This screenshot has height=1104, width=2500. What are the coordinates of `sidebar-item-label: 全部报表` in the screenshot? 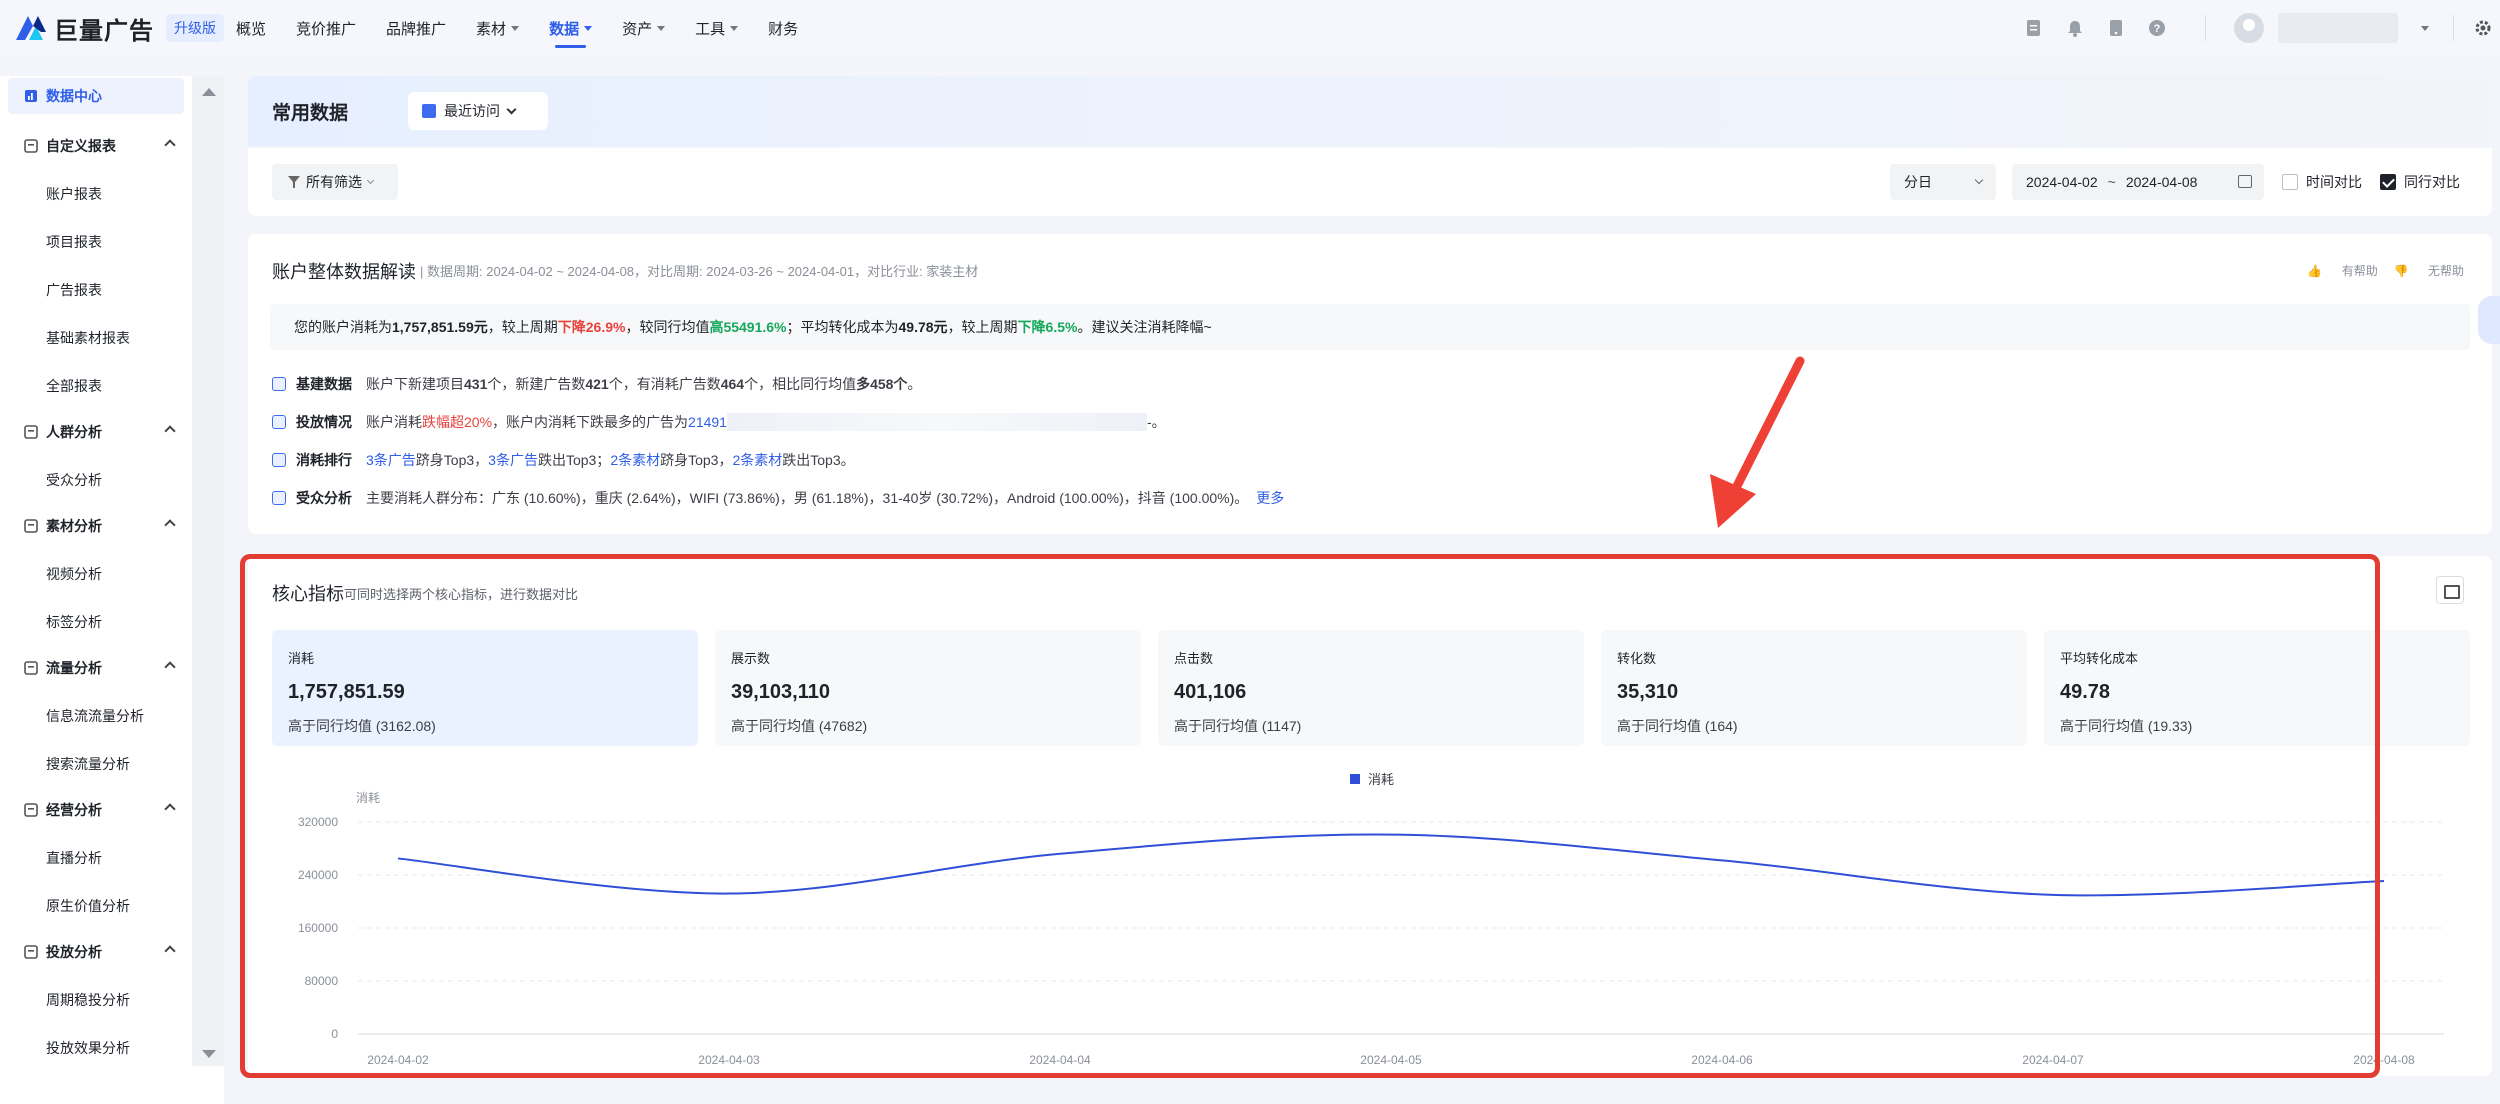 It's located at (74, 386).